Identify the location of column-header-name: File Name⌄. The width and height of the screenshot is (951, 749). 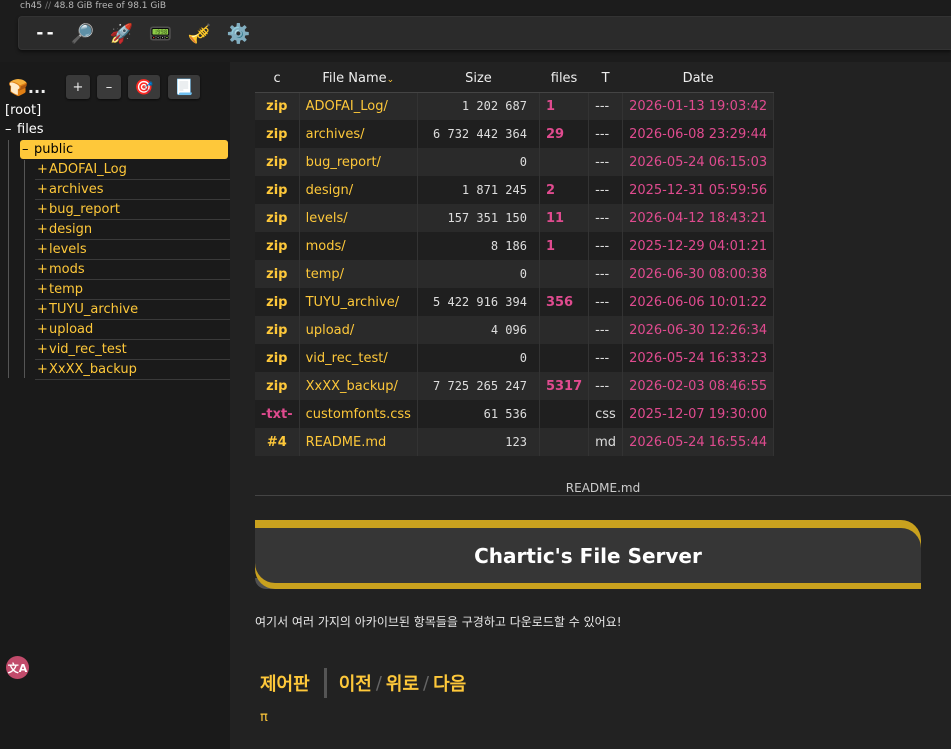
(358, 79).